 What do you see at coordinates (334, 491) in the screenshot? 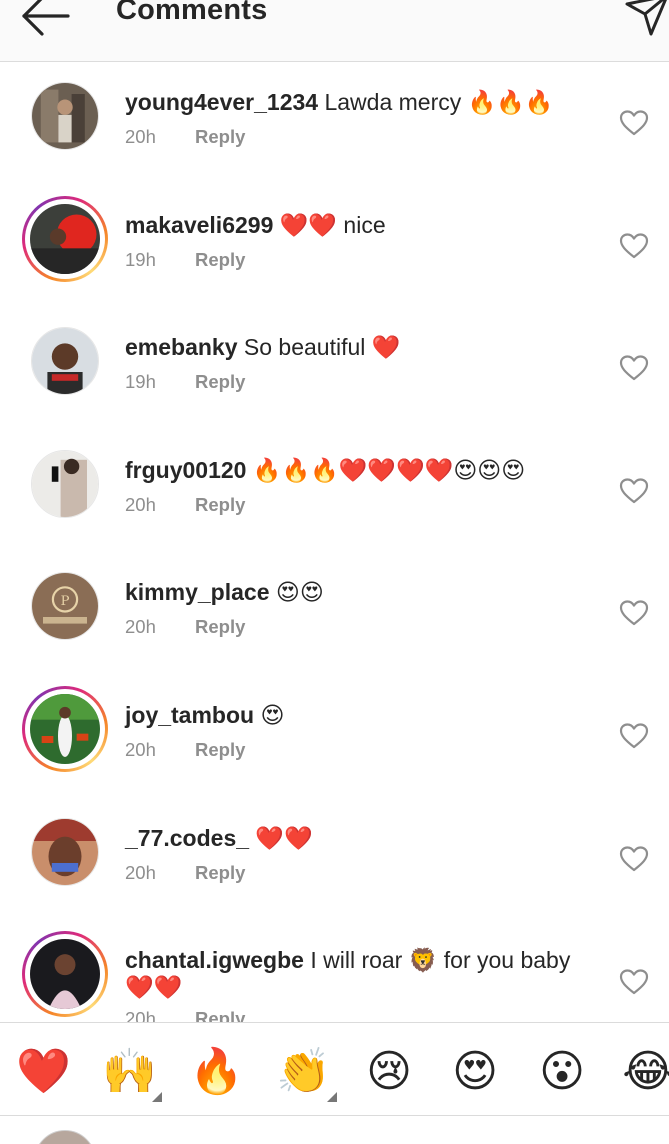
I see `comment-row: frguy00120 🔥🔥🔥❤️❤️❤️❤️😍😍😍 20h Reply` at bounding box center [334, 491].